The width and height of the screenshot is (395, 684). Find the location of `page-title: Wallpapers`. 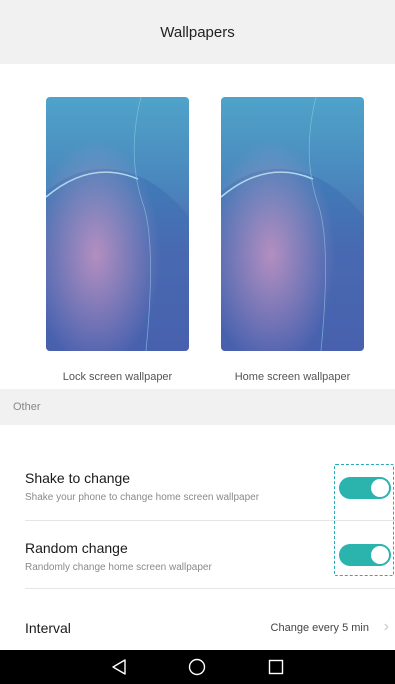

page-title: Wallpapers is located at coordinates (197, 32).